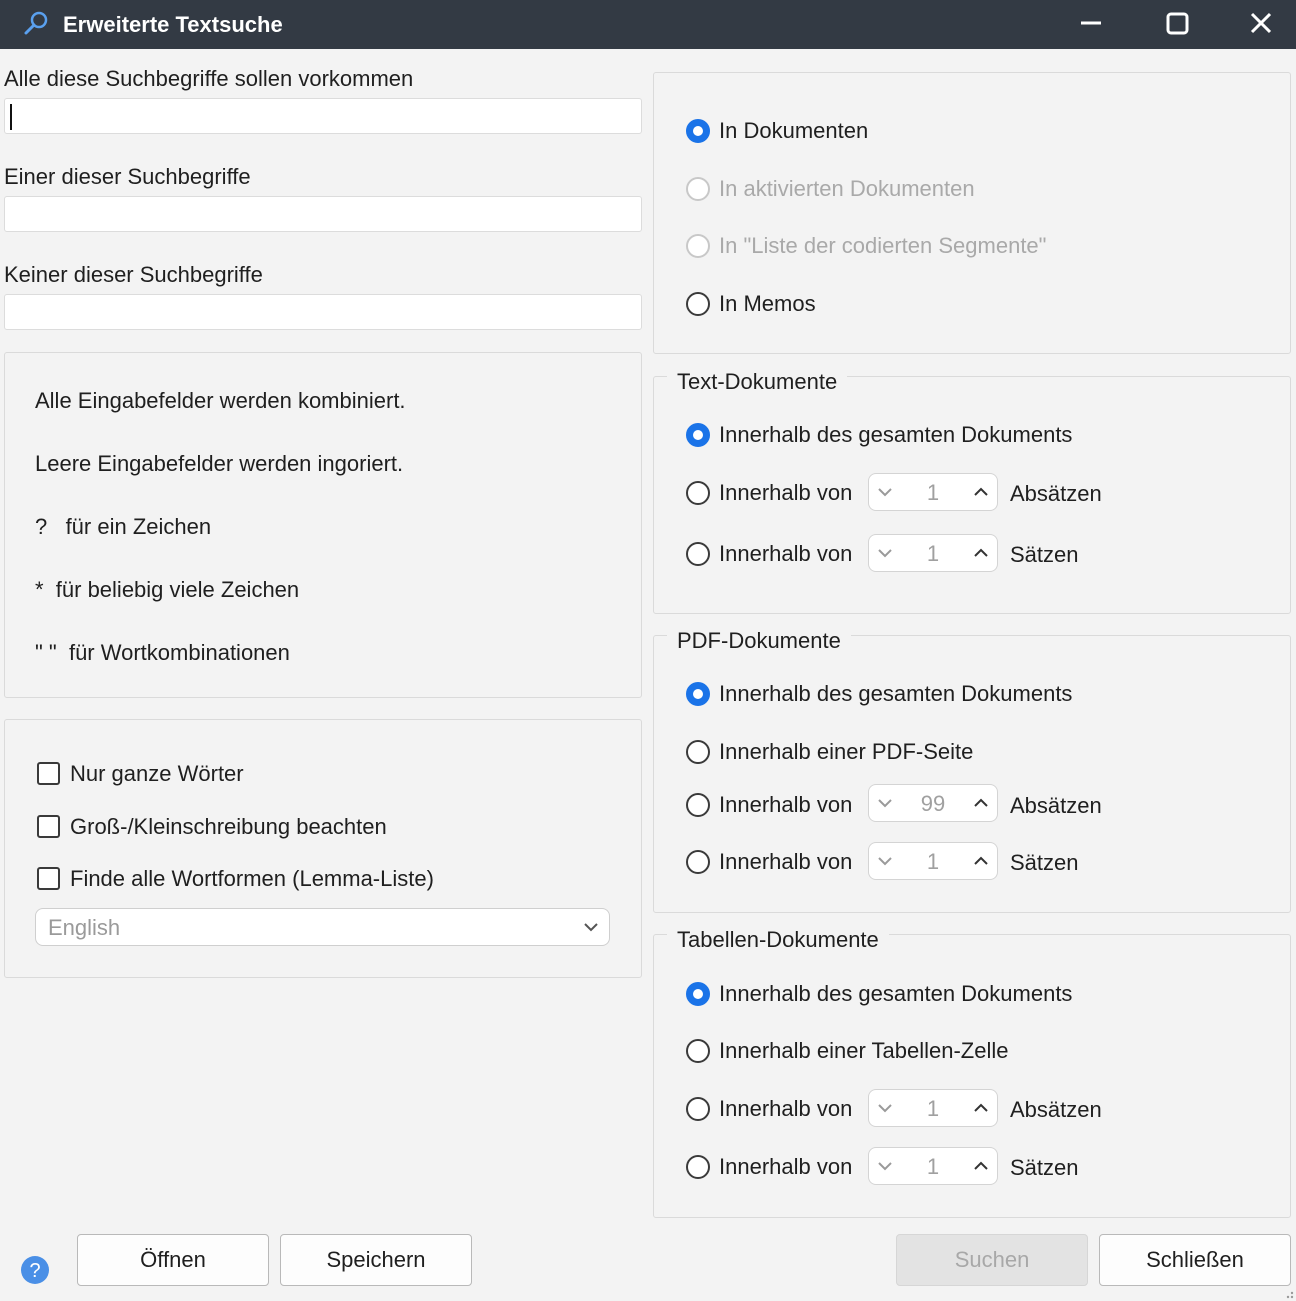 The image size is (1296, 1301). I want to click on pdf-within-paragraphs-radio, so click(698, 805).